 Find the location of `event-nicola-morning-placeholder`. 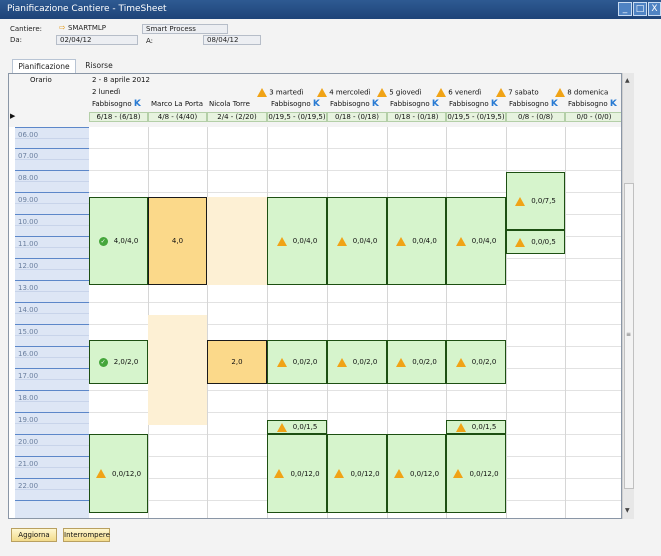

event-nicola-morning-placeholder is located at coordinates (237, 241).